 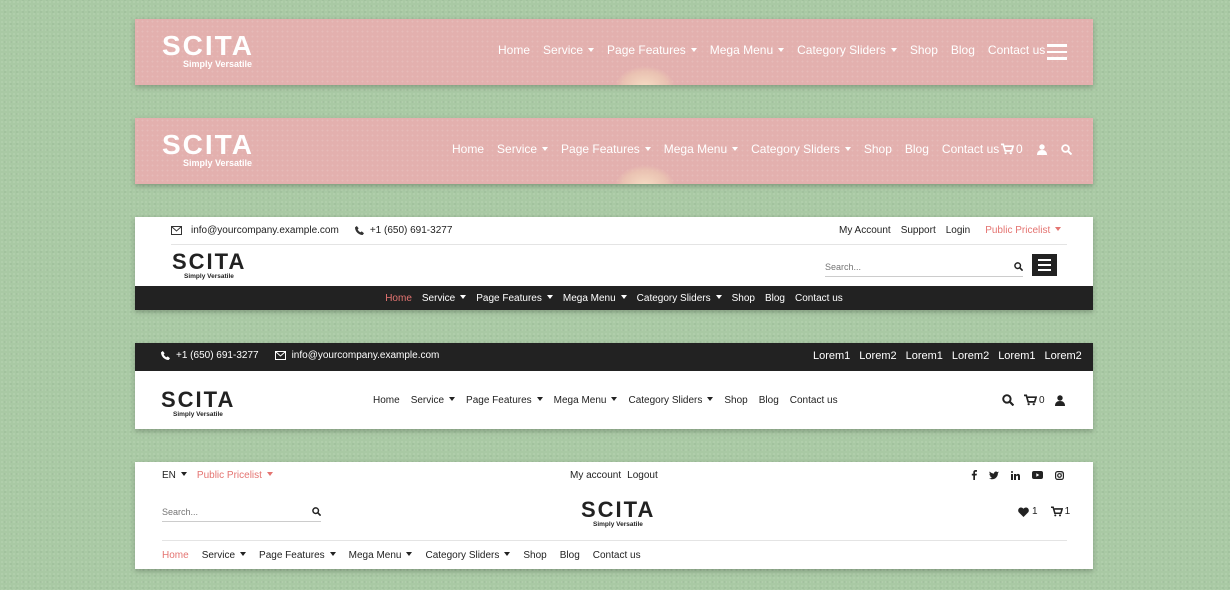 What do you see at coordinates (1042, 400) in the screenshot?
I see `cart-count: 0` at bounding box center [1042, 400].